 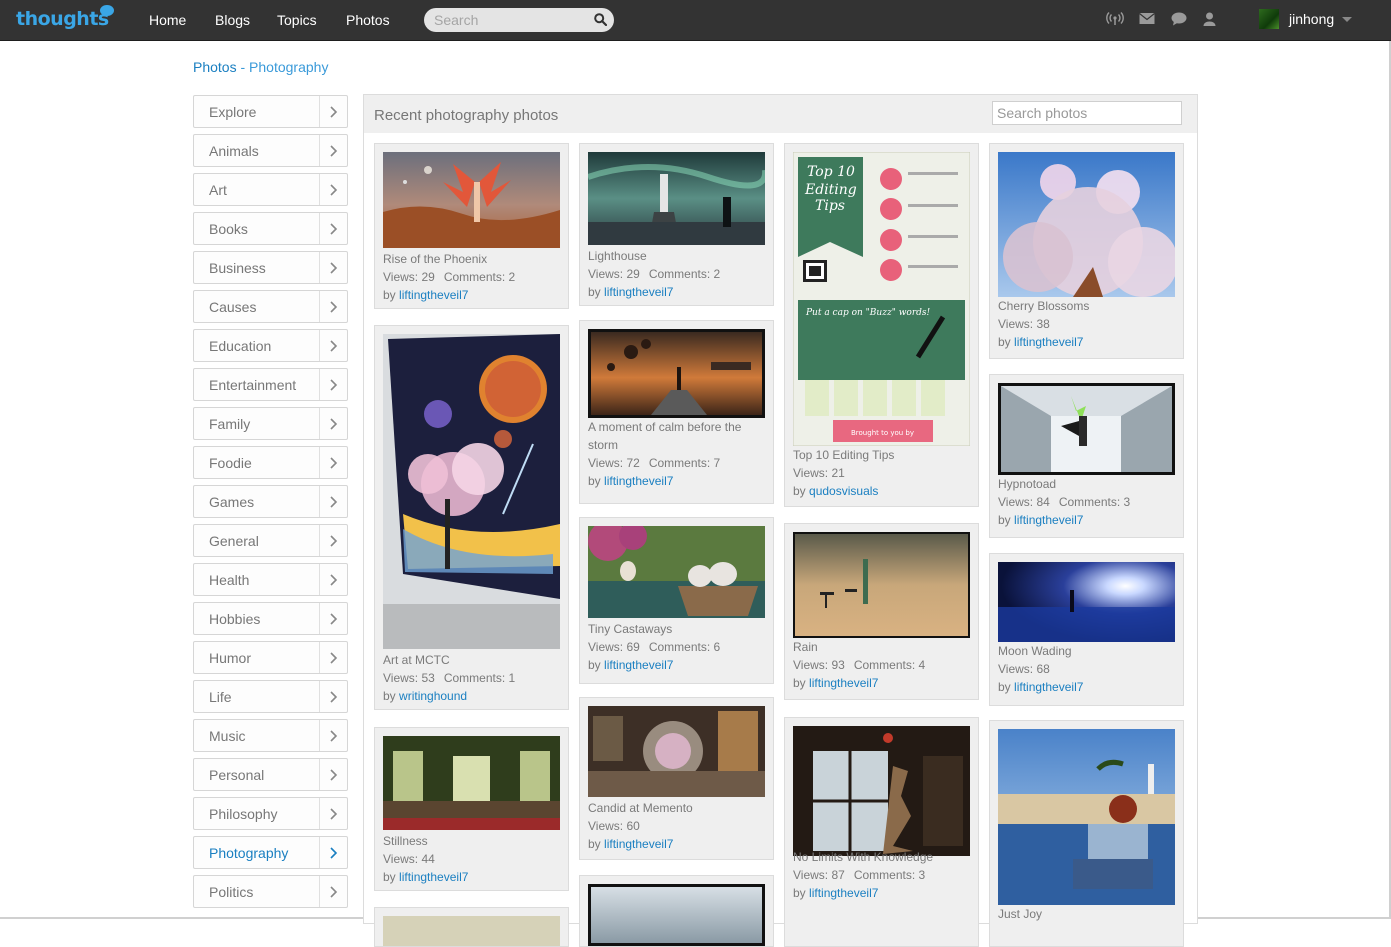 I want to click on sidebar-item-general: General, so click(x=270, y=540).